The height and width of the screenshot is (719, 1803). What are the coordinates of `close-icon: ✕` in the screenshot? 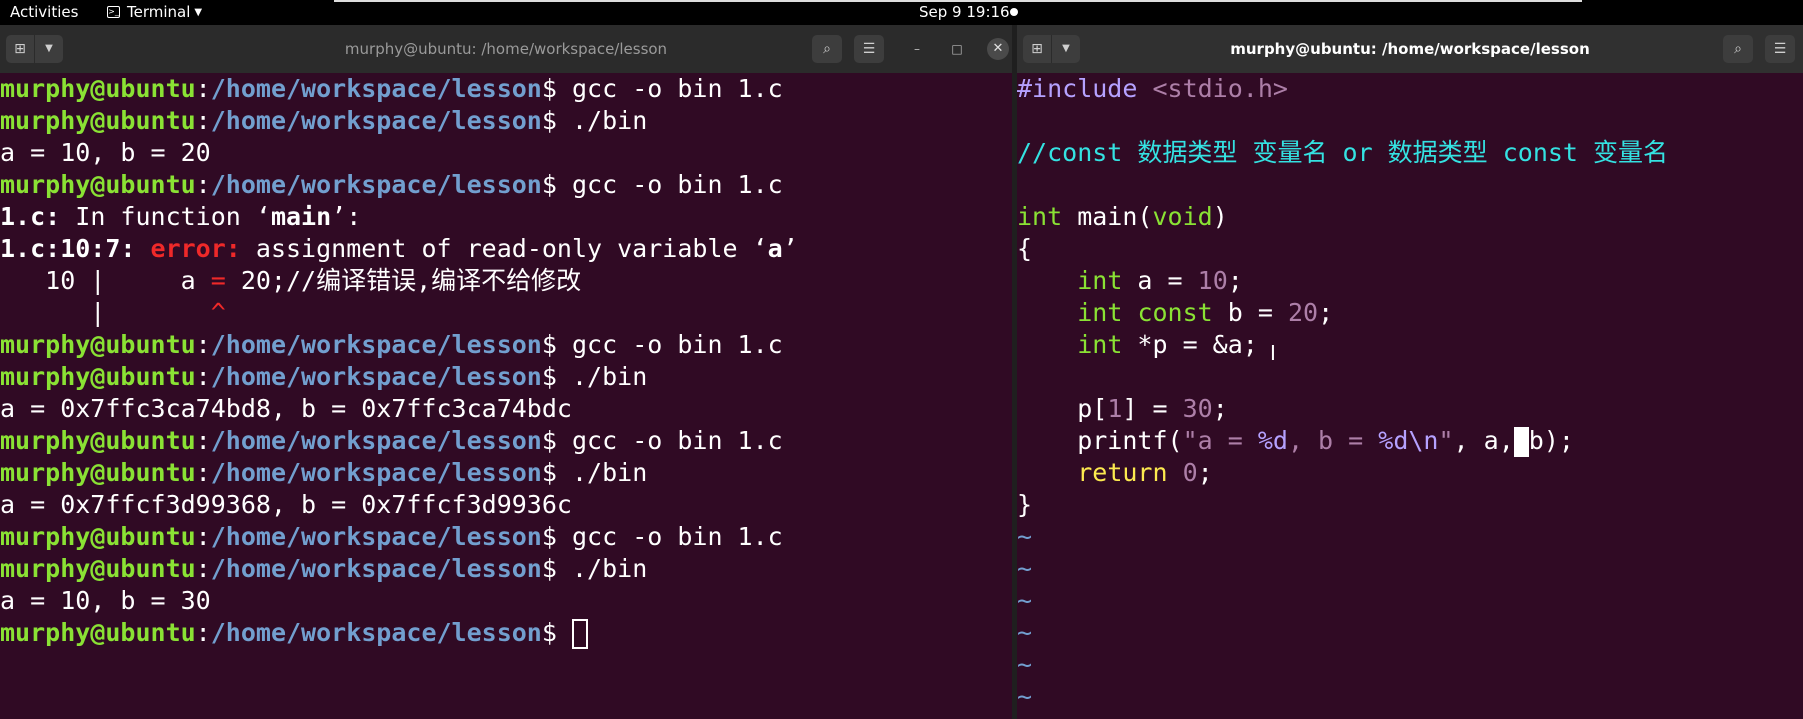 It's located at (998, 48).